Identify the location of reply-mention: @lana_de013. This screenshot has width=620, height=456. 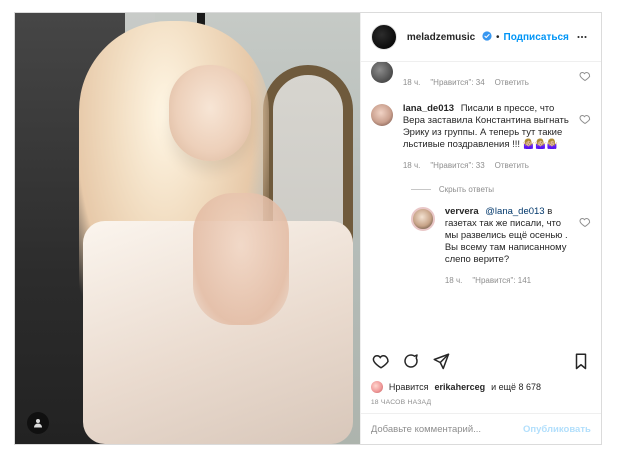
(514, 211).